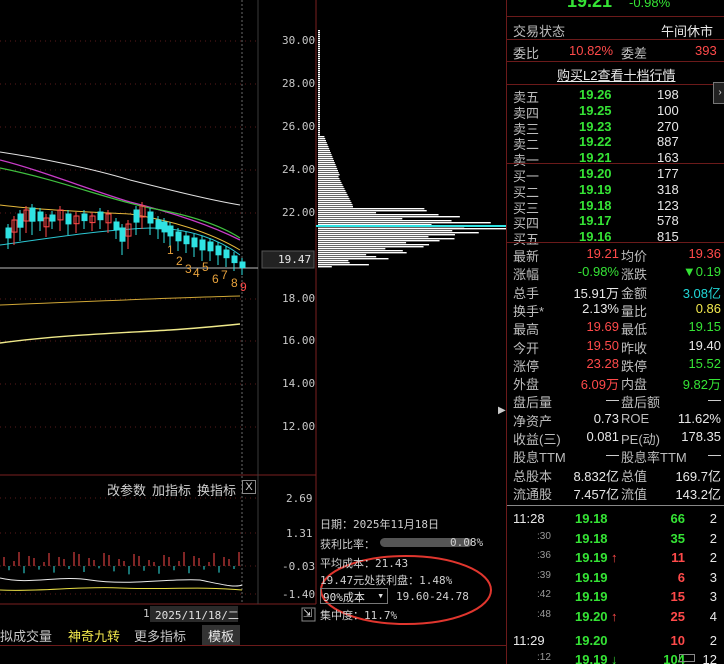 This screenshot has height=664, width=724. I want to click on scroll-handle, so click(687, 658).